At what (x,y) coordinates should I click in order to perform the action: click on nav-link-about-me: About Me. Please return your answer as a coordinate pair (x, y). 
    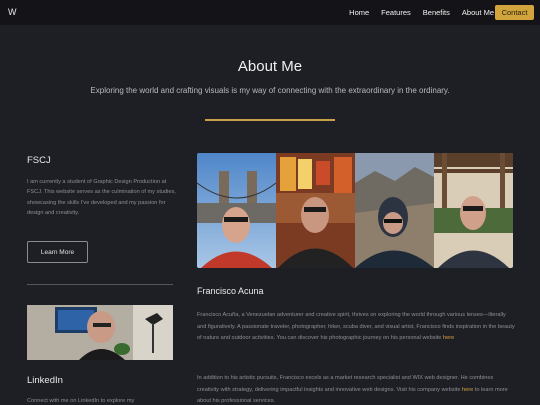
    Looking at the image, I should click on (478, 12).